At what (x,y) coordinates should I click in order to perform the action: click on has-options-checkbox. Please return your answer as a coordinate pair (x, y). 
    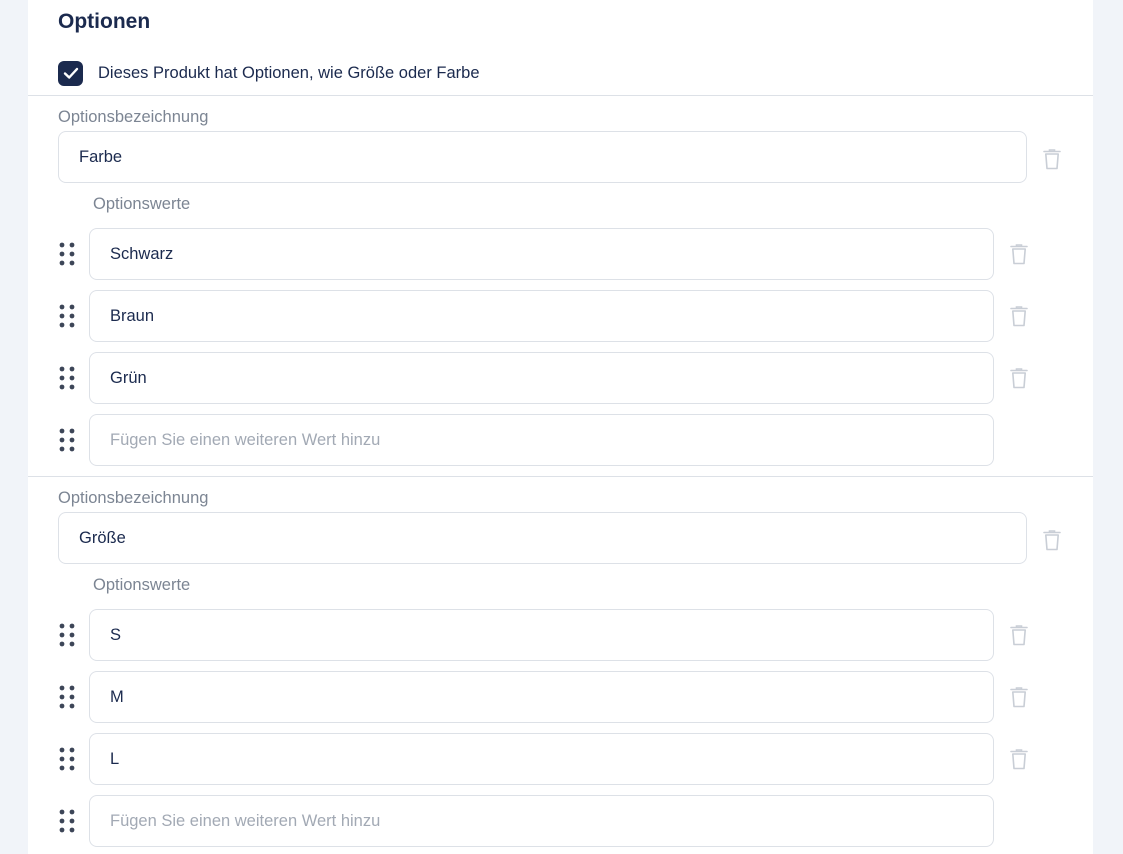
    Looking at the image, I should click on (70, 73).